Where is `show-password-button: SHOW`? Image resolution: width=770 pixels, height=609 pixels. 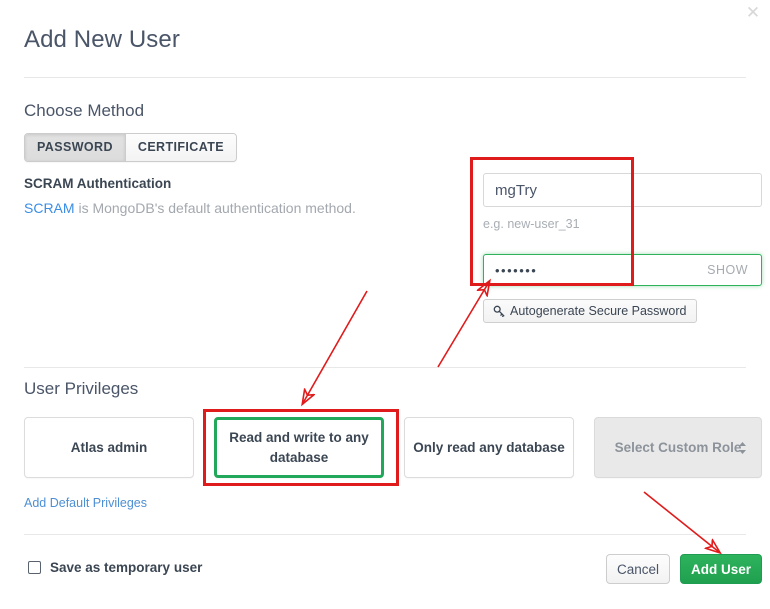
show-password-button: SHOW is located at coordinates (731, 270).